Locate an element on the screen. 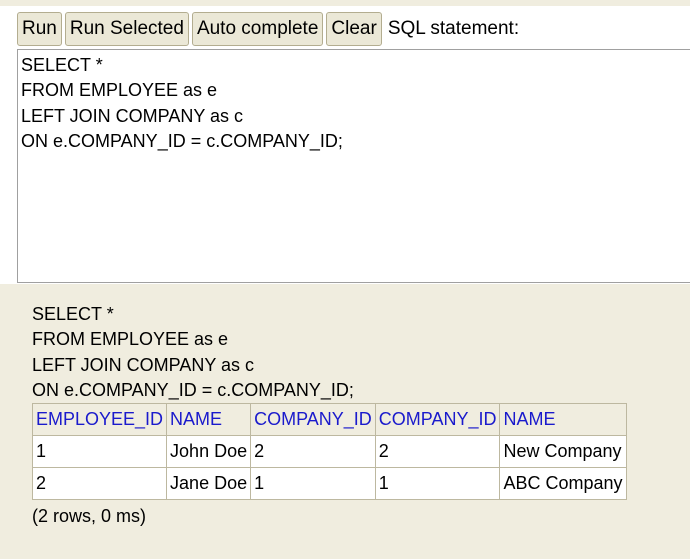 The width and height of the screenshot is (690, 559). run-selected-button: Run Selected is located at coordinates (126, 29).